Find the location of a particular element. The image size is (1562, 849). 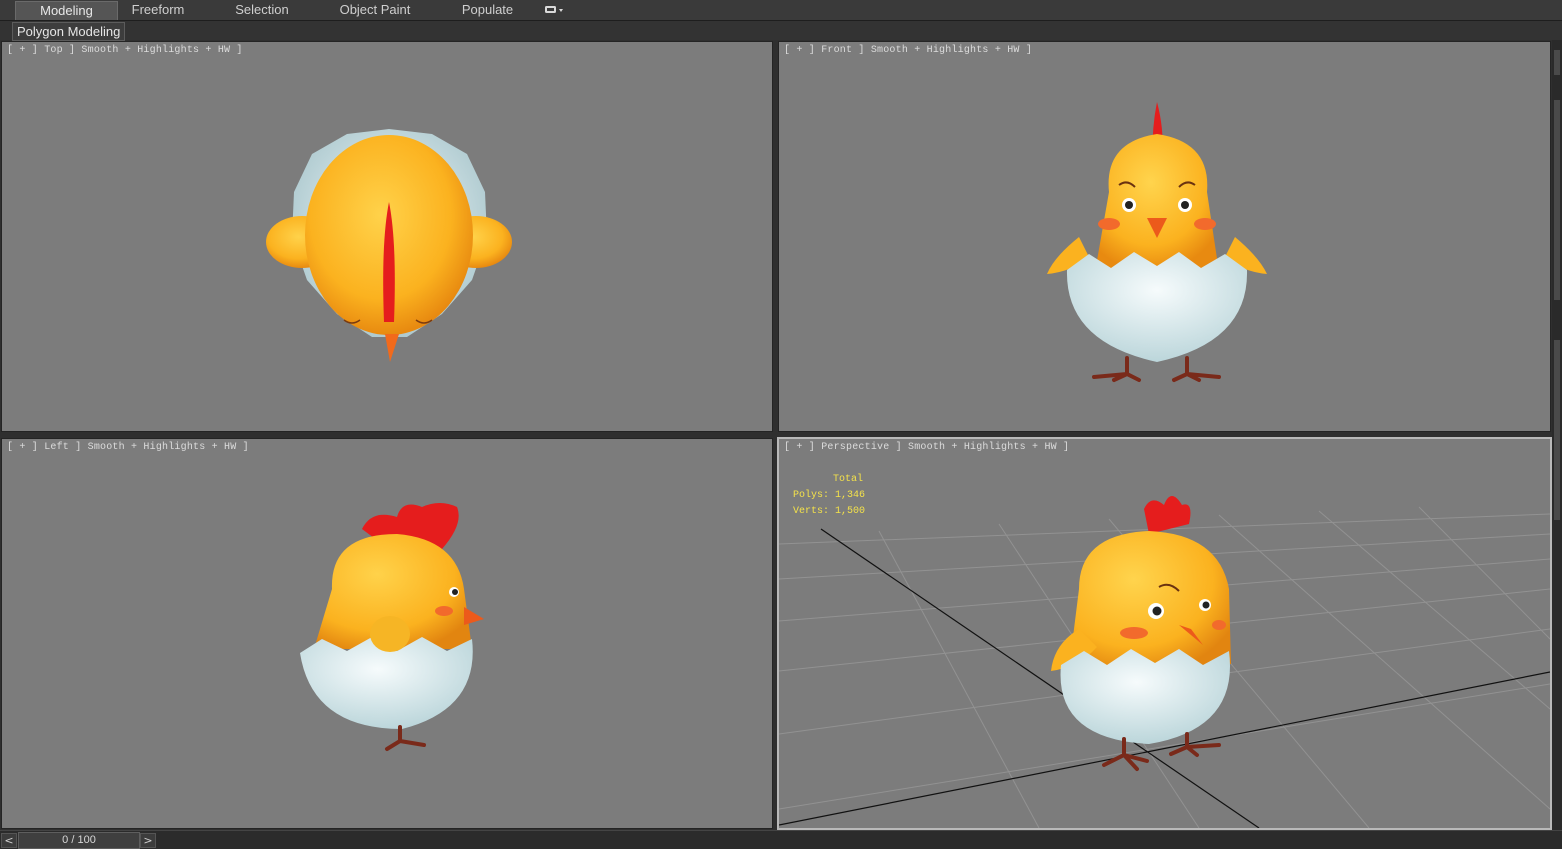

stats-polys: Polys: 1,346 is located at coordinates (829, 495).